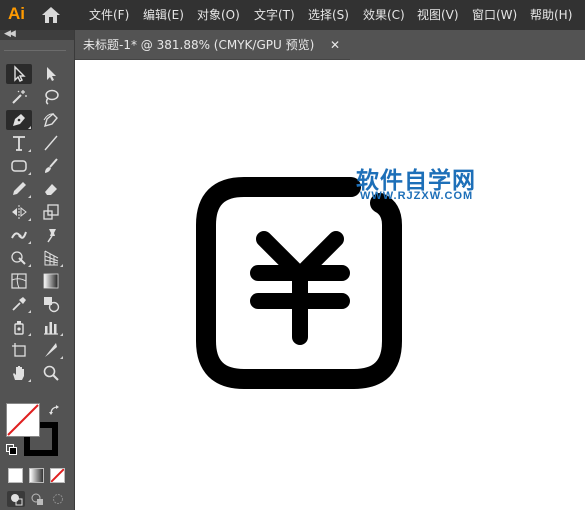 The width and height of the screenshot is (585, 510). What do you see at coordinates (218, 15) in the screenshot?
I see `menu-object: 对象(O)` at bounding box center [218, 15].